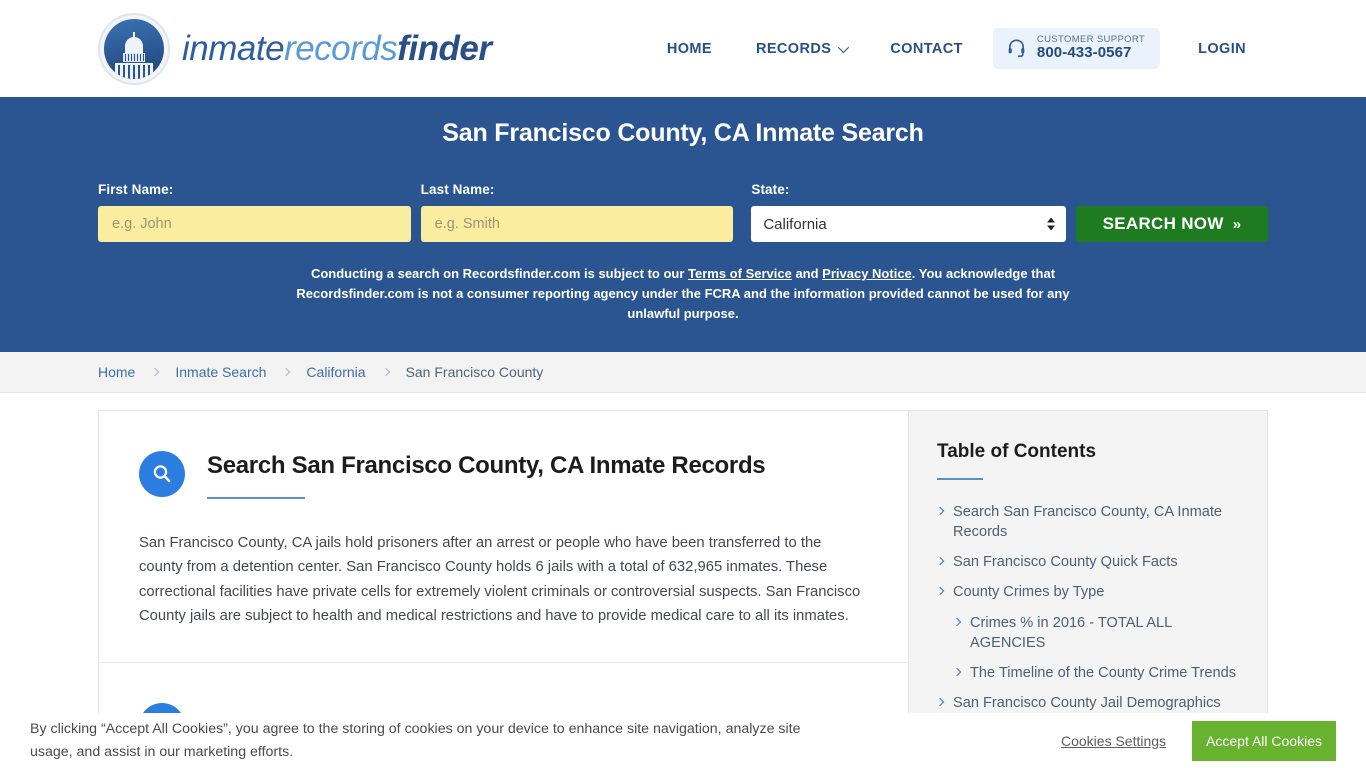 The height and width of the screenshot is (768, 1366). What do you see at coordinates (1113, 741) in the screenshot?
I see `cookies-settings-button: Cookies Settings` at bounding box center [1113, 741].